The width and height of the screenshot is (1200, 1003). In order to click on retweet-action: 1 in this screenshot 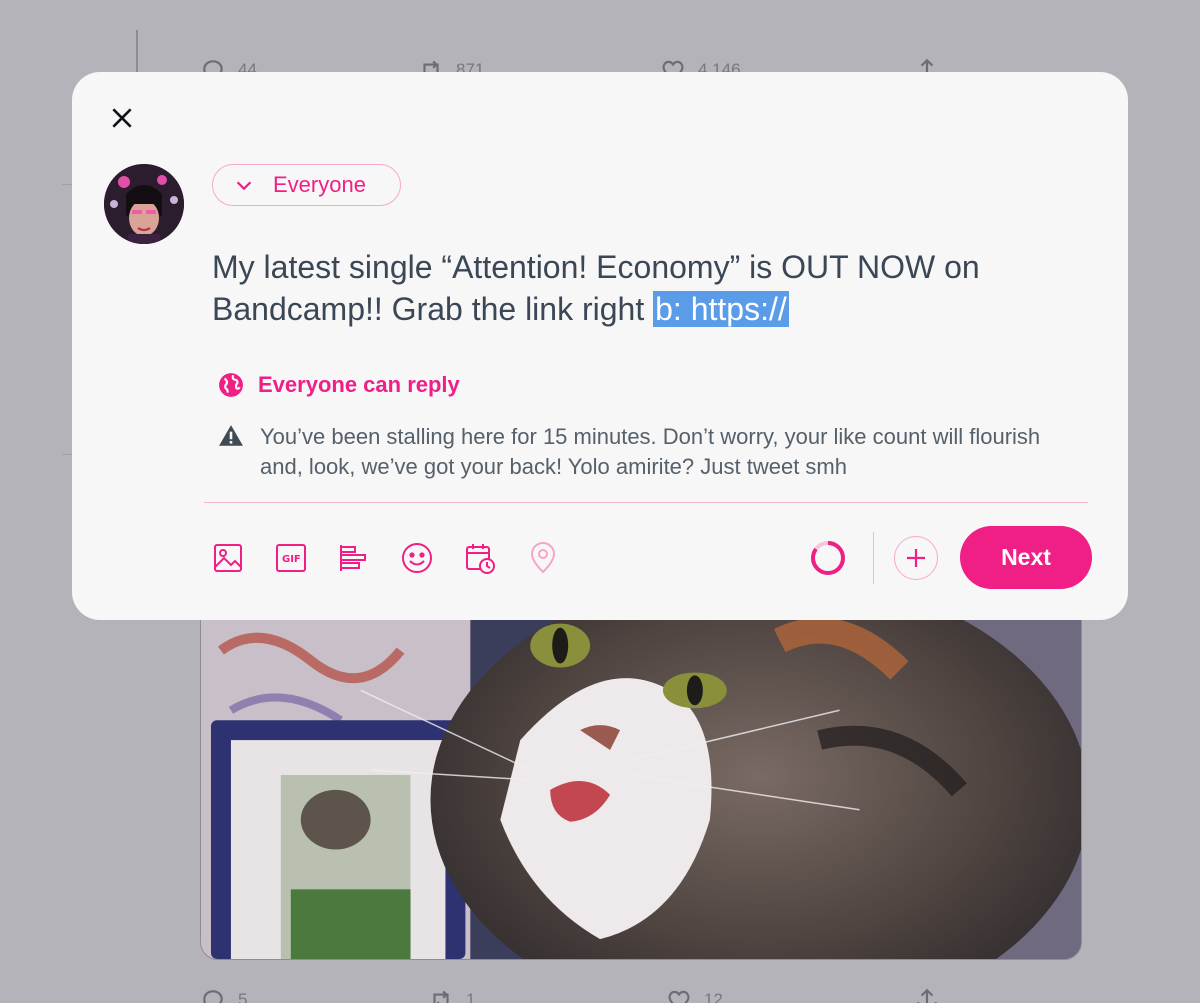, I will do `click(451, 995)`.